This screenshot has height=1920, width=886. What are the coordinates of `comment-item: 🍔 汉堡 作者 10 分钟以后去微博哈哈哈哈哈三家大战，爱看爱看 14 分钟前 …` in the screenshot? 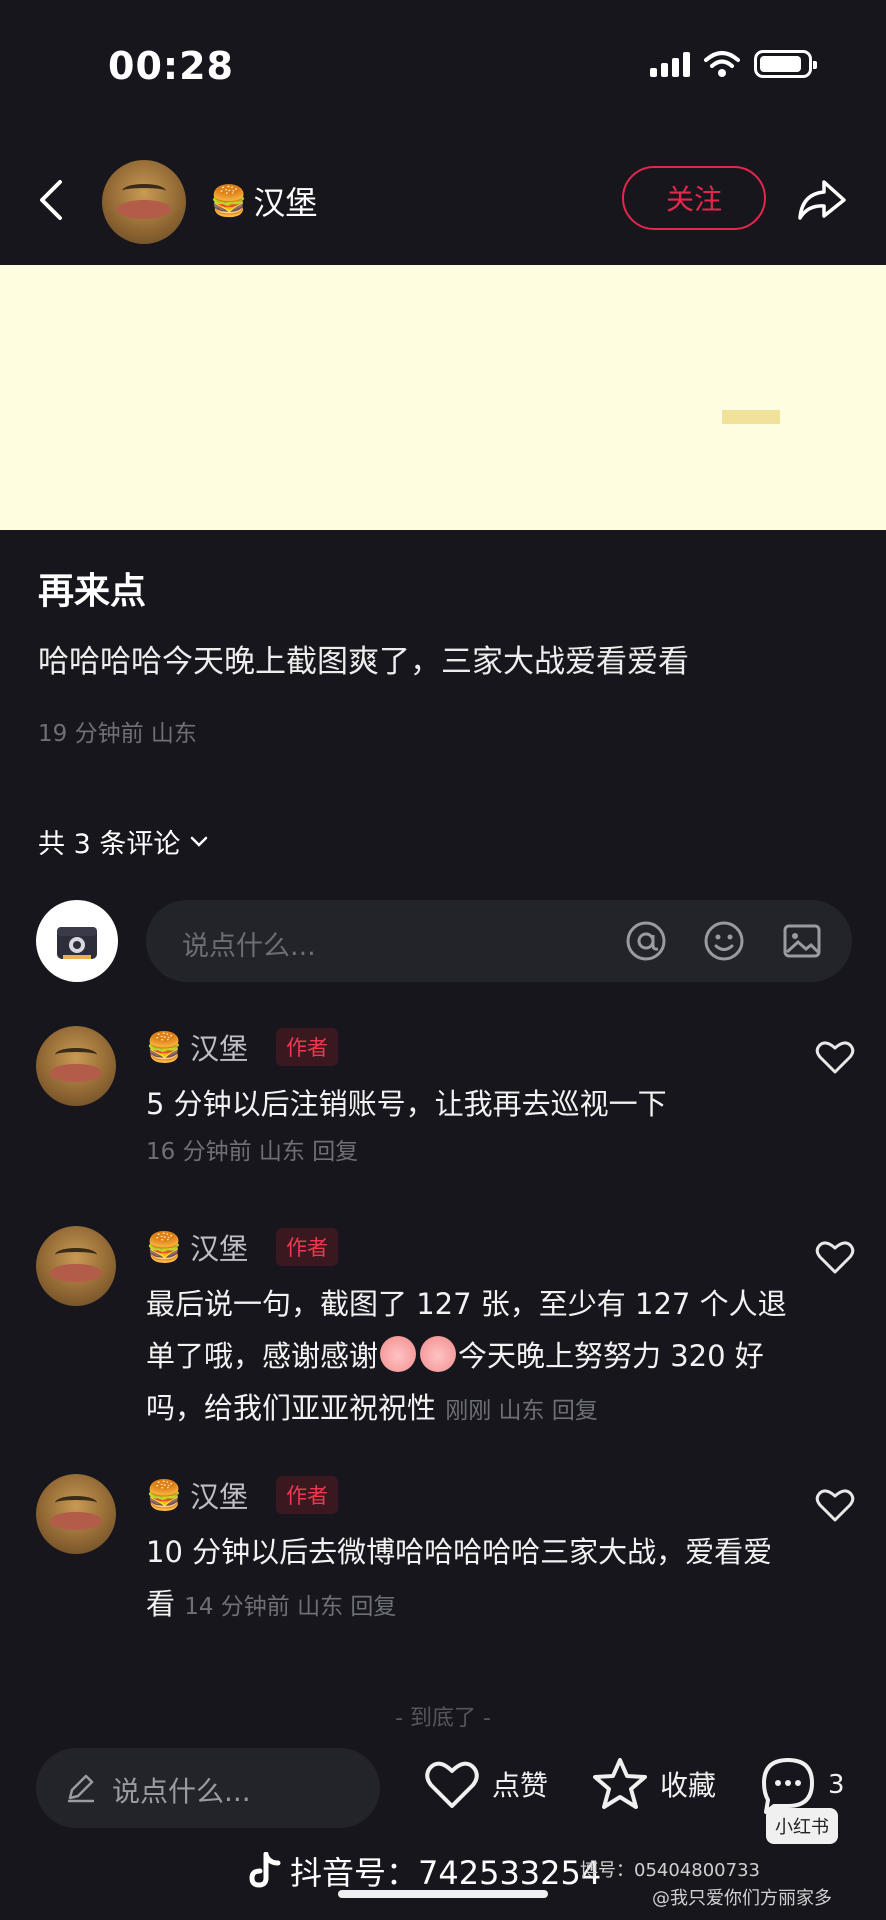 It's located at (446, 1549).